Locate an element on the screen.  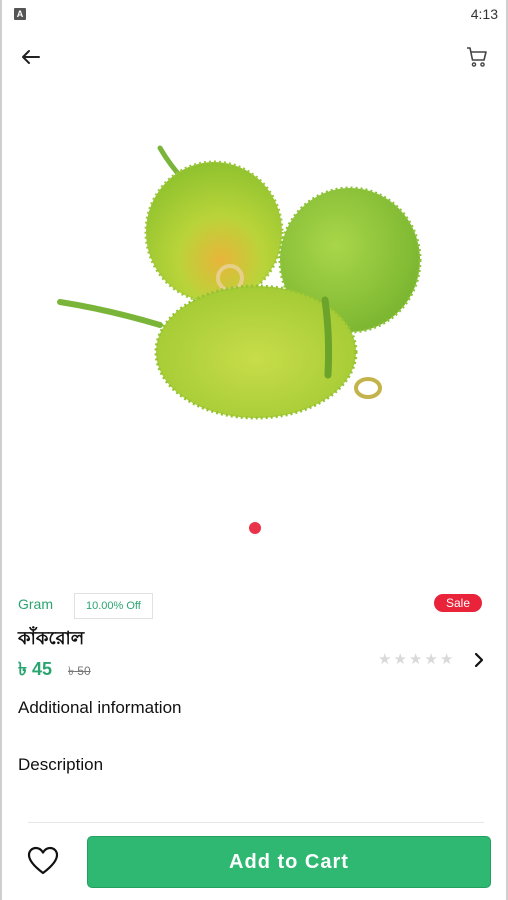
arrow-left-icon is located at coordinates (31, 57).